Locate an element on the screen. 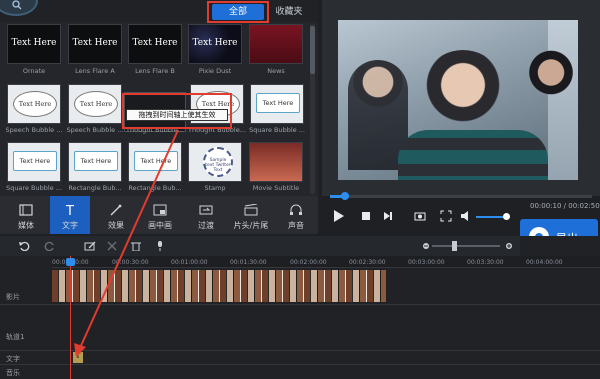  drag-arrow is located at coordinates (126, 243).